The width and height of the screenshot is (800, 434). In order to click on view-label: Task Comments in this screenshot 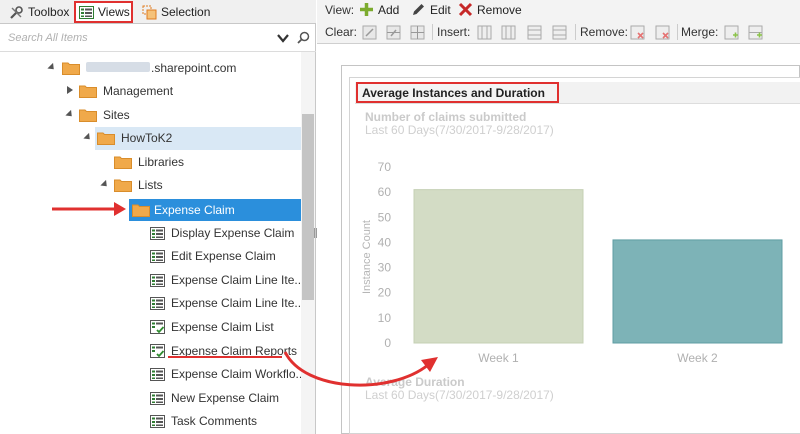, I will do `click(214, 421)`.